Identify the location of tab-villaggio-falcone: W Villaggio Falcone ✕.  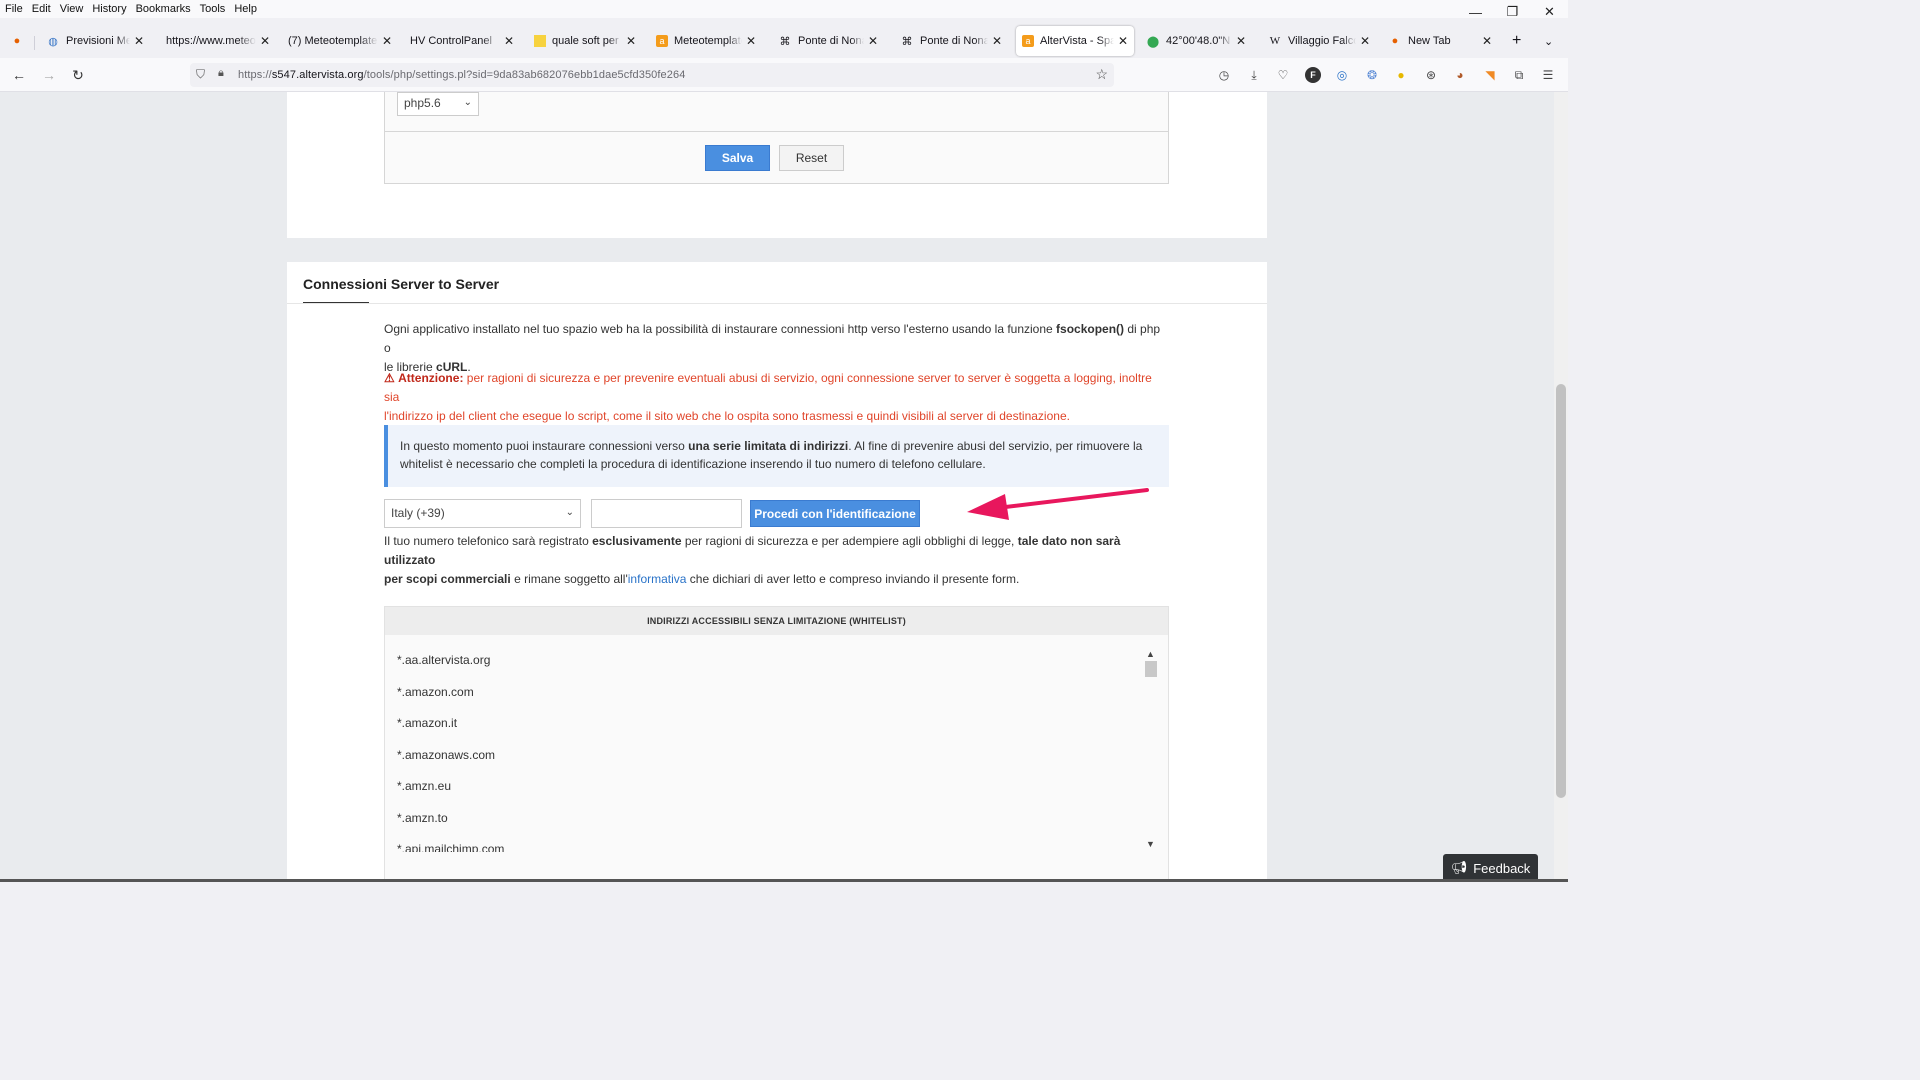
(1319, 41).